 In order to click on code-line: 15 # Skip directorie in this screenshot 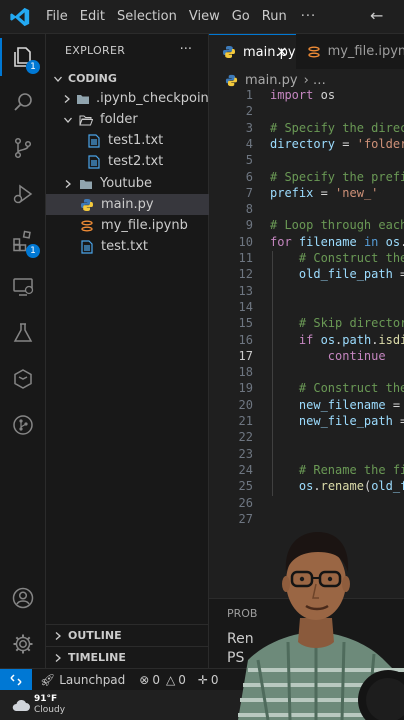, I will do `click(306, 324)`.